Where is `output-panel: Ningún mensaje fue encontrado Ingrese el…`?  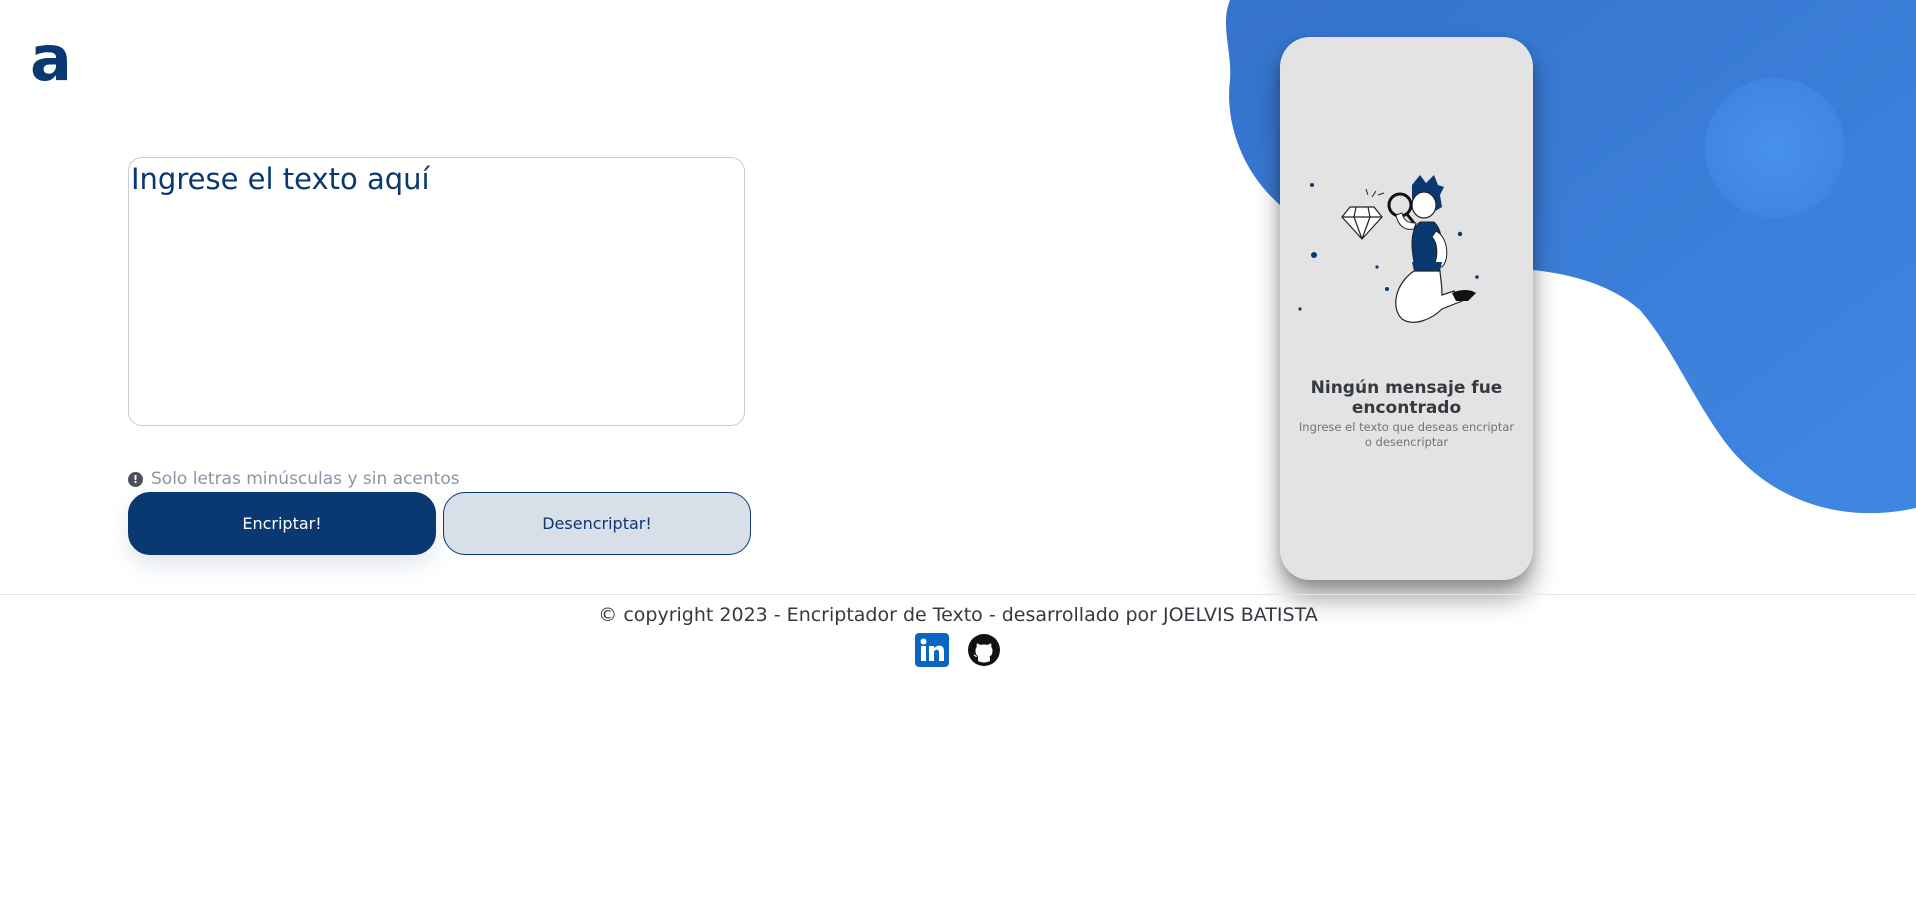 output-panel: Ningún mensaje fue encontrado Ingrese el… is located at coordinates (1406, 308).